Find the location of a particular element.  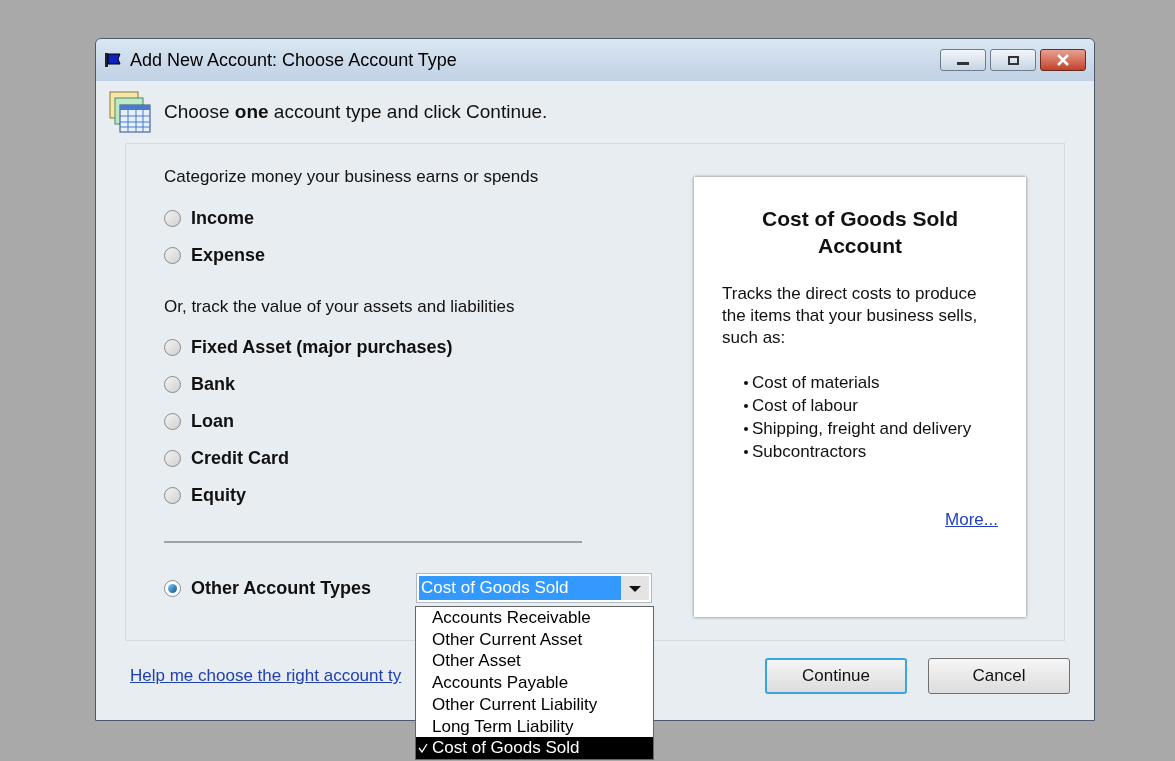

option-label: Bank is located at coordinates (213, 384).